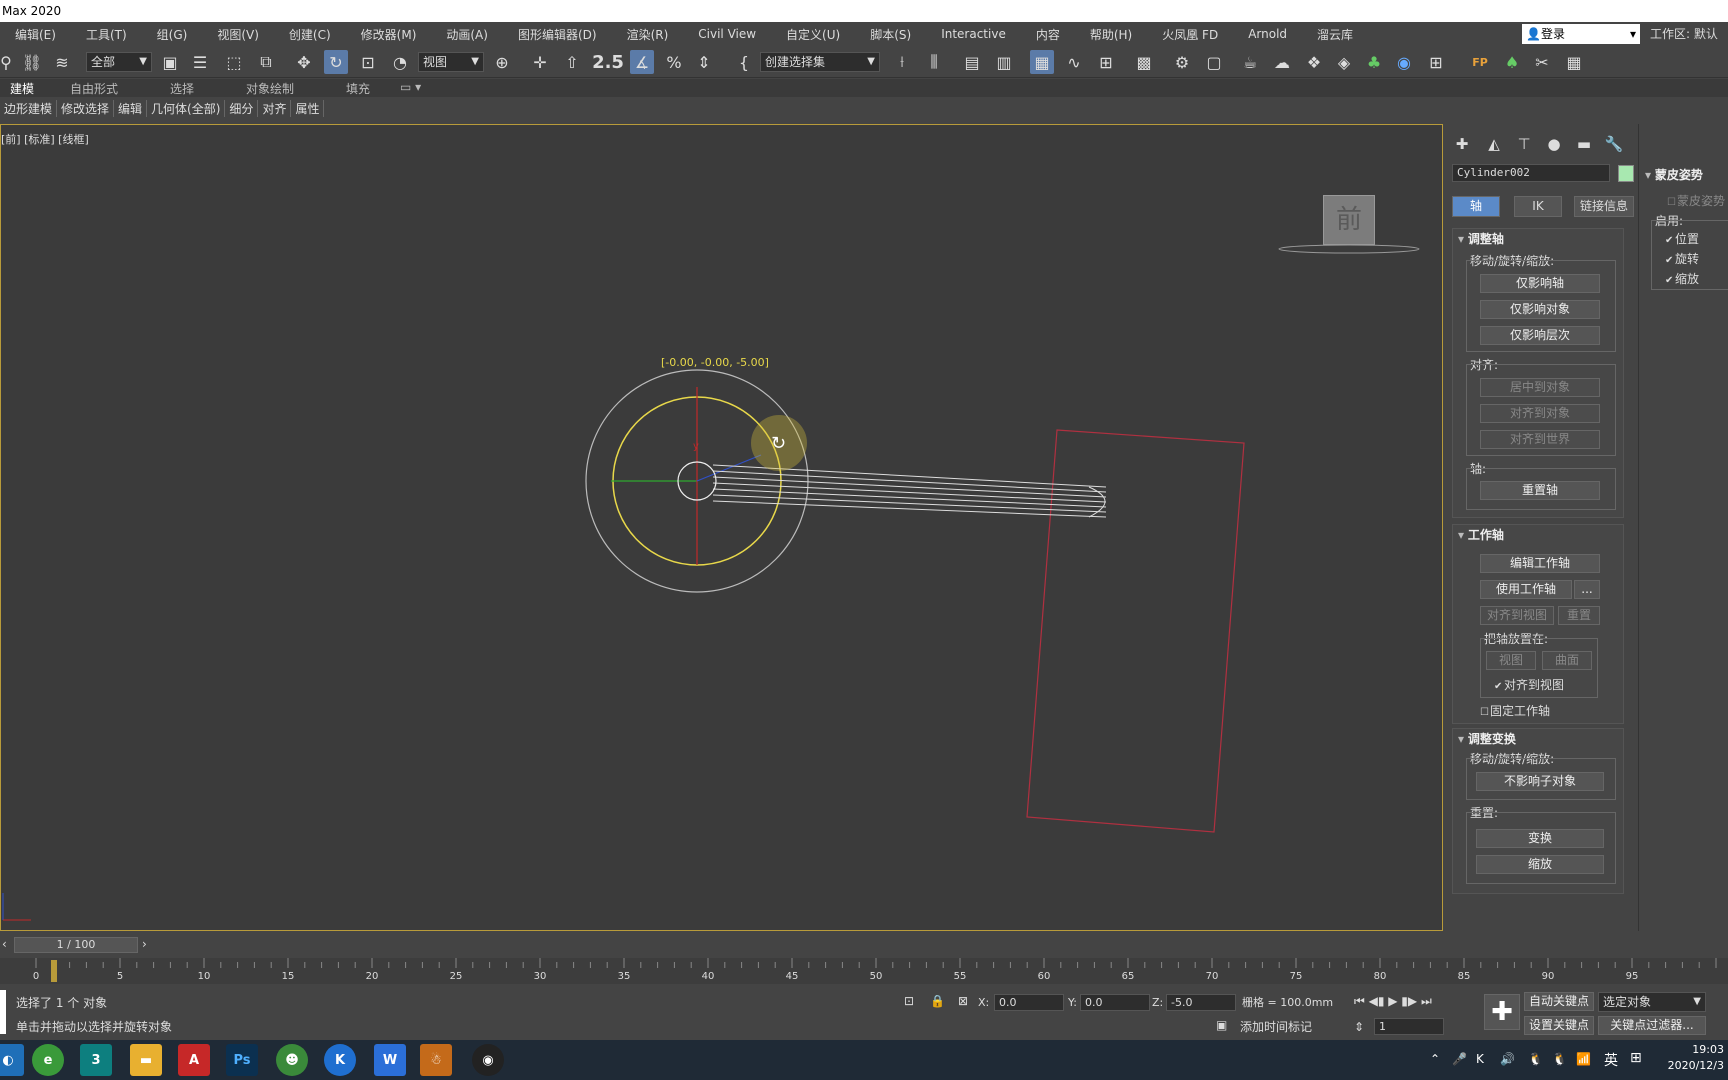  I want to click on tab-link-info: 链接信息, so click(1604, 206).